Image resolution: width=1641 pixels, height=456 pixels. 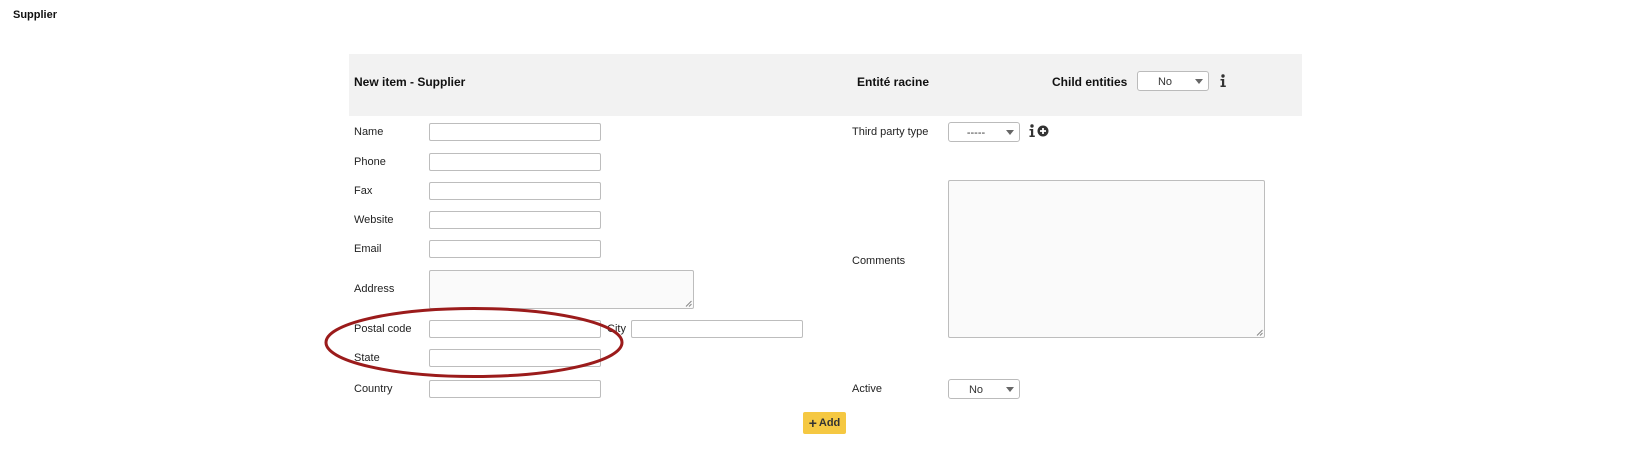 I want to click on active-select: No, so click(x=984, y=389).